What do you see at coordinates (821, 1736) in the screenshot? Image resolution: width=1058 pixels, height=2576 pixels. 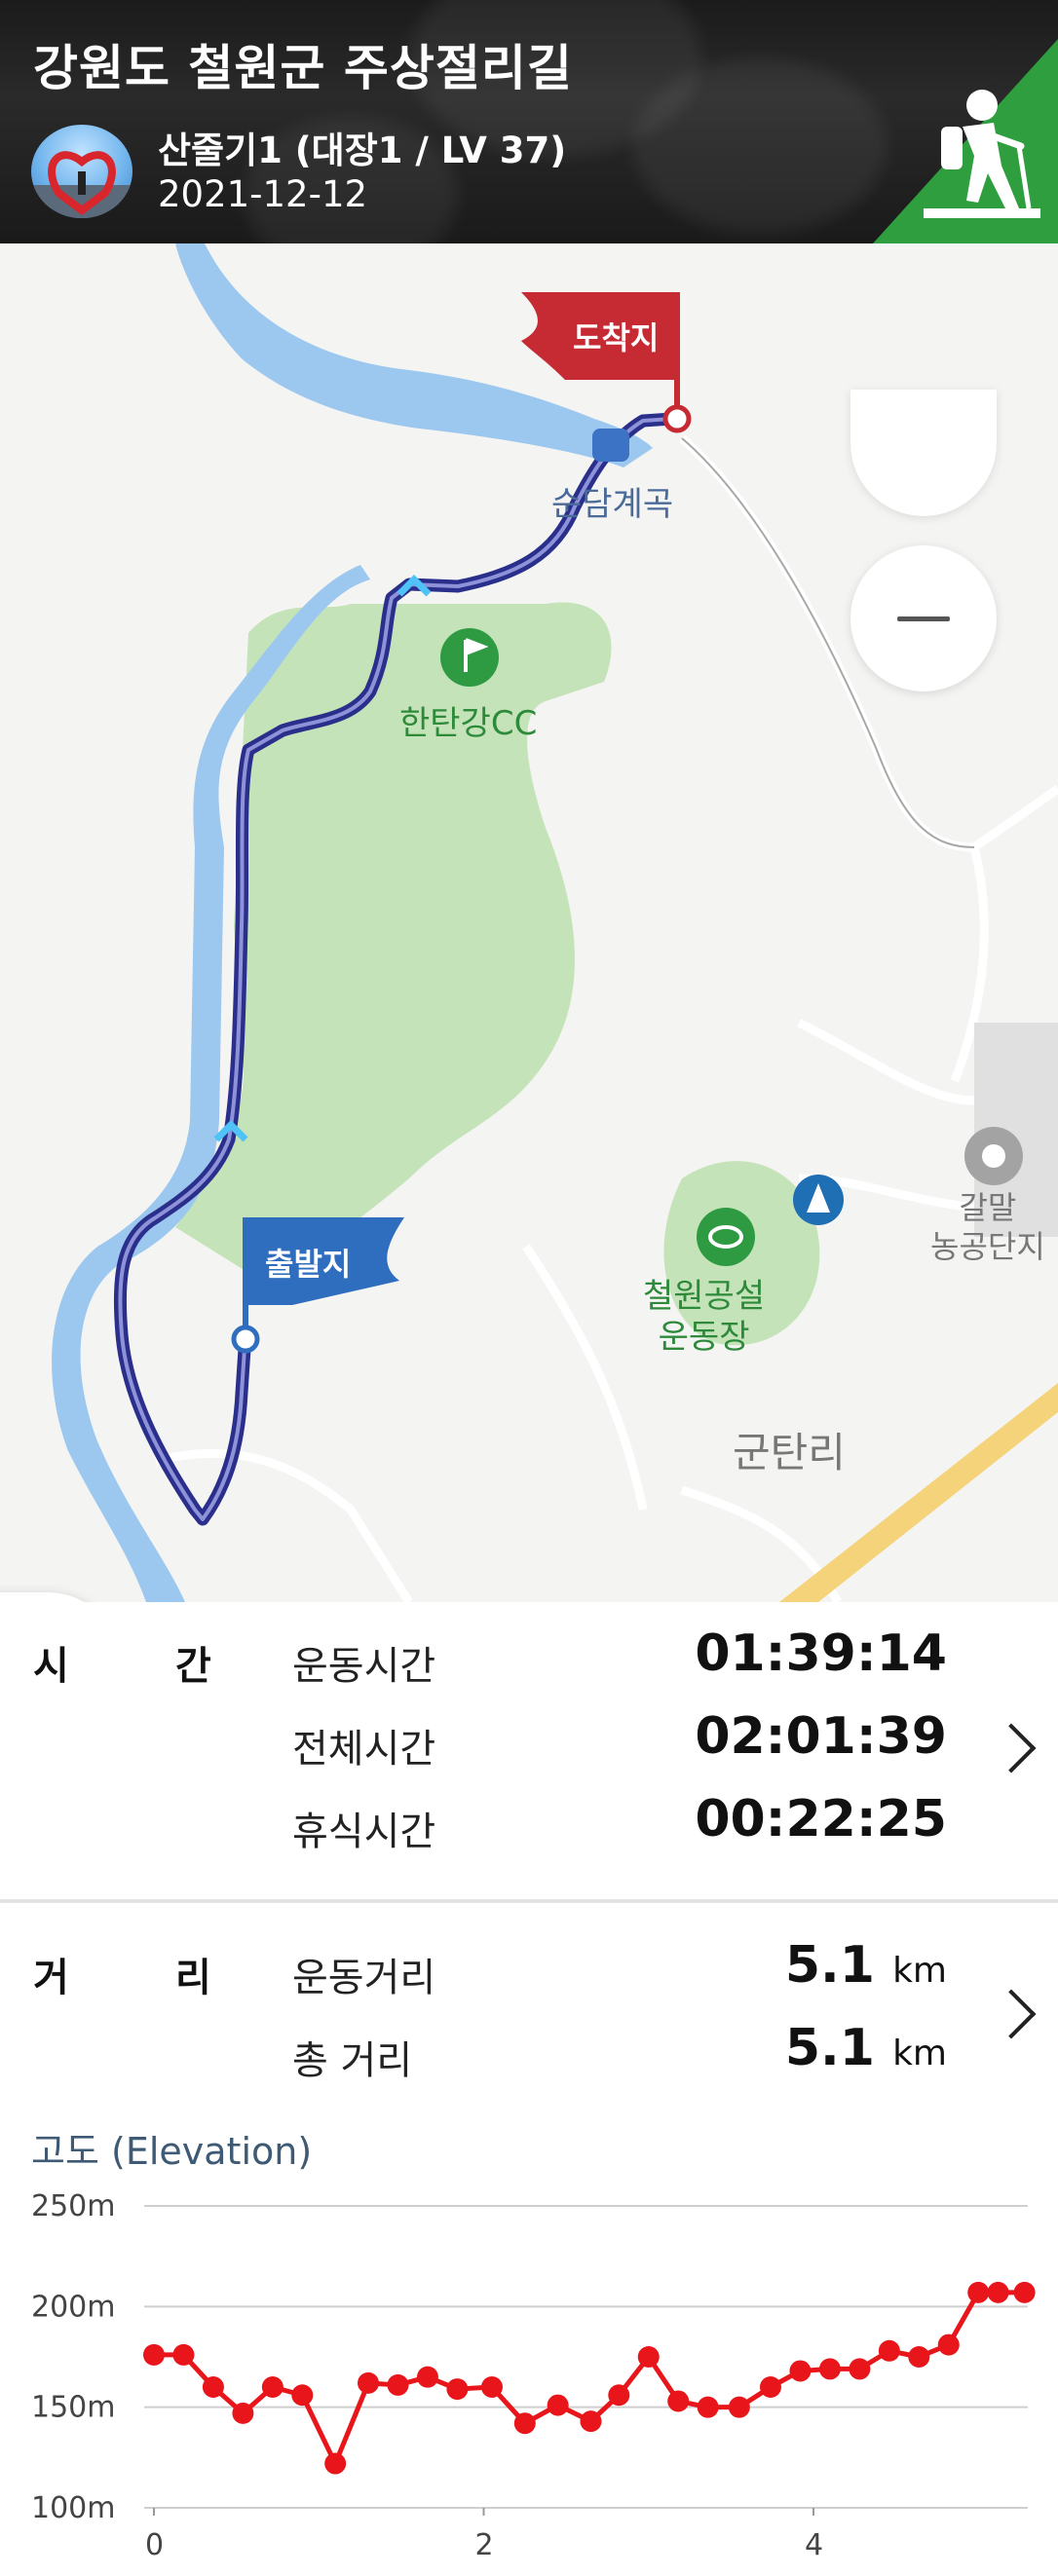 I see `total-time-value: 02:01:39` at bounding box center [821, 1736].